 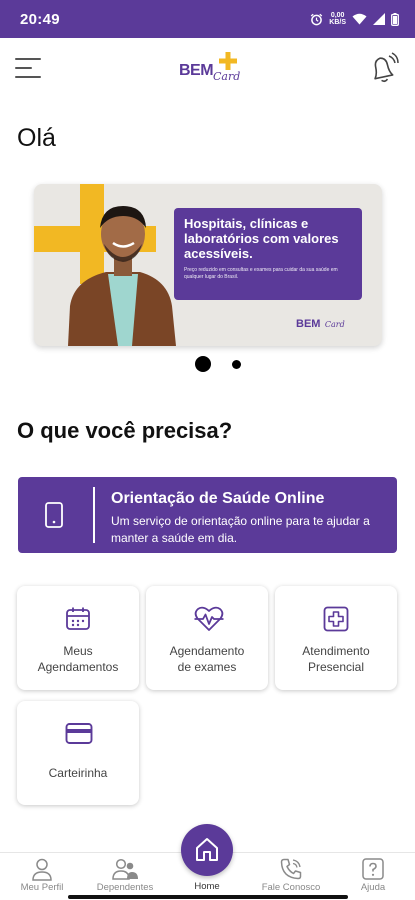 I want to click on nav-profile: Meu Perfil, so click(x=42, y=876).